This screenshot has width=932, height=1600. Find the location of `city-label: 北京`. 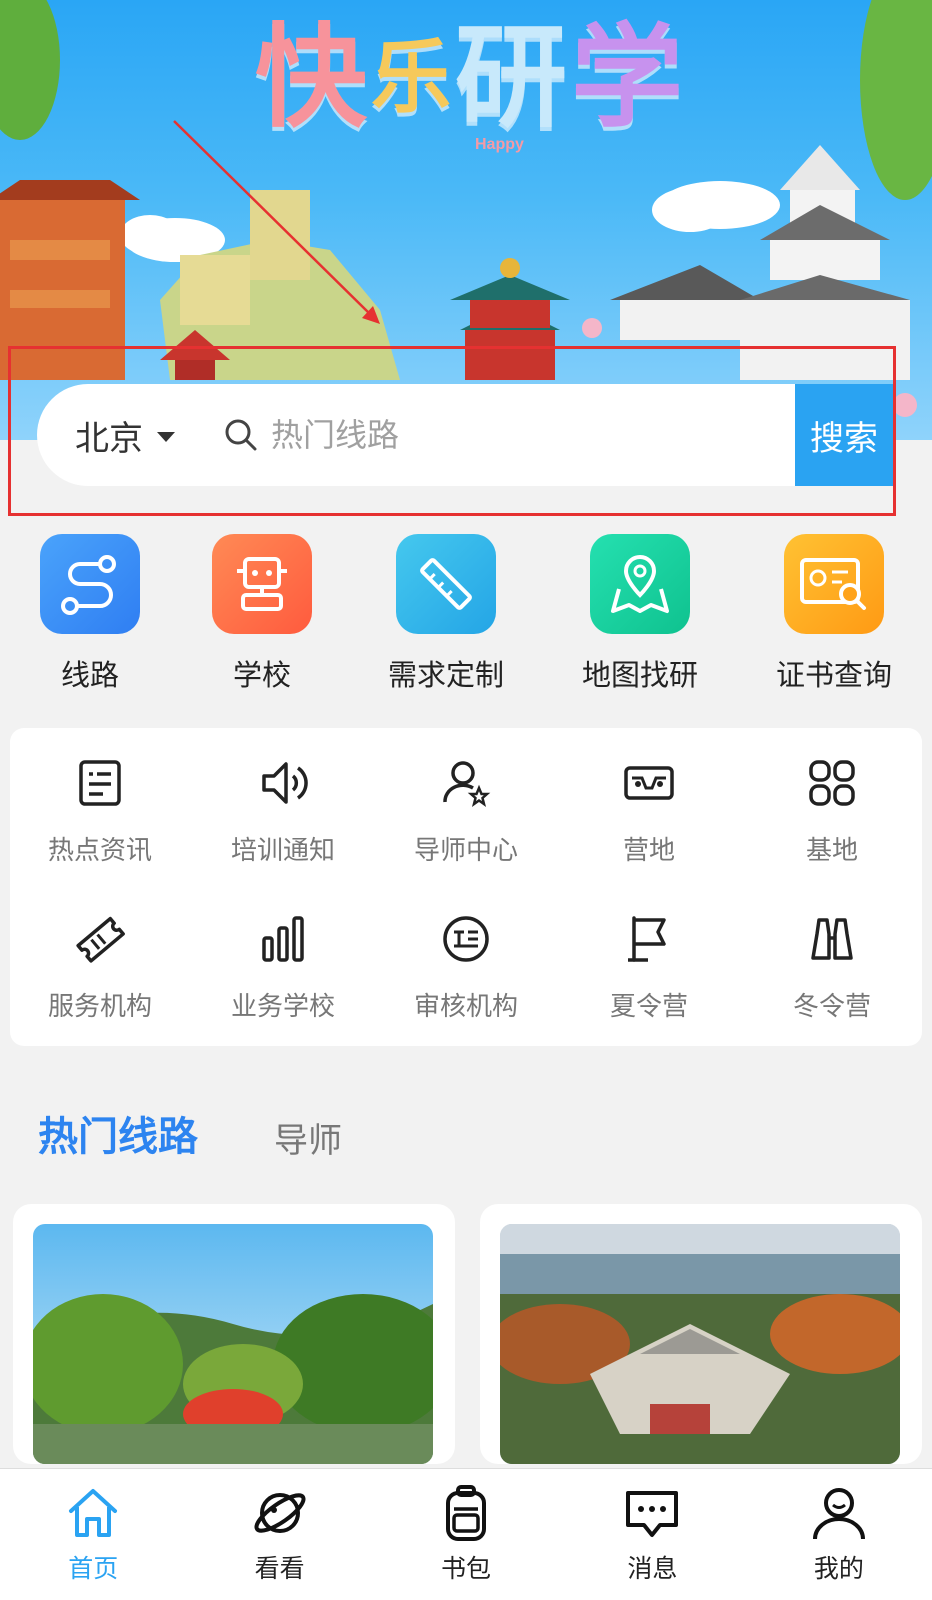

city-label: 北京 is located at coordinates (109, 438).